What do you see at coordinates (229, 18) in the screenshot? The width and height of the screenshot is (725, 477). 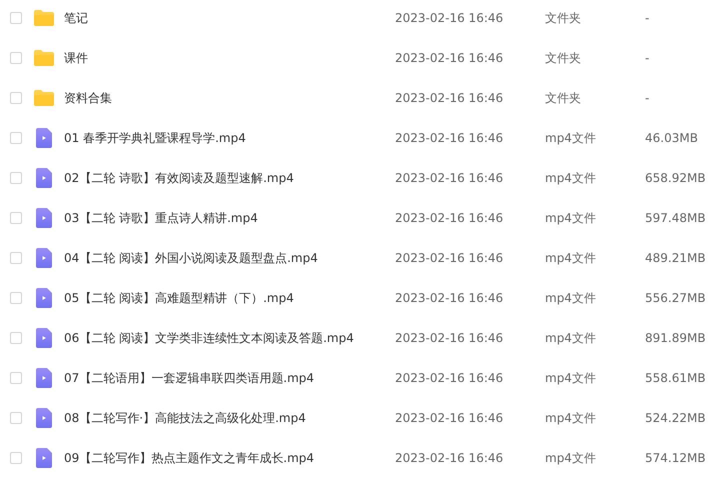 I see `file-name: 笔记` at bounding box center [229, 18].